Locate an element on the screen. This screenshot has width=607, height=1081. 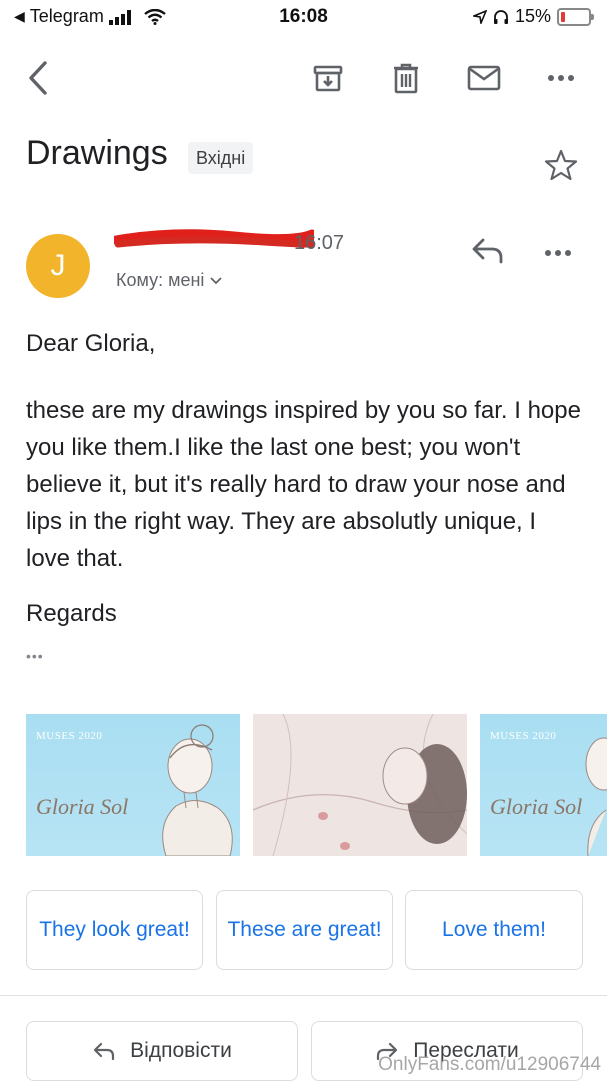
smart-reply-chip: Love them! is located at coordinates (494, 930).